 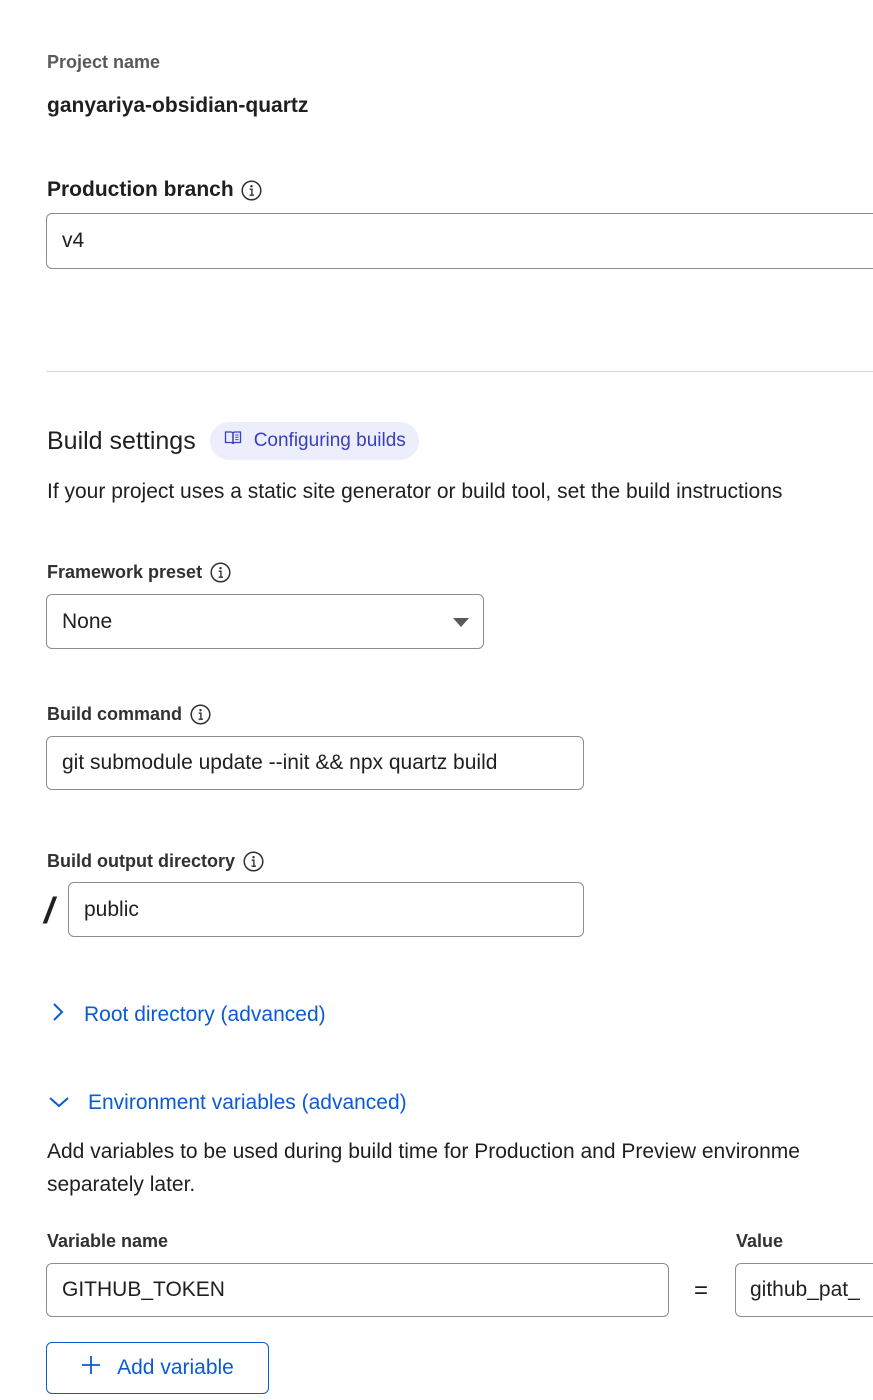 I want to click on framework-preset-heading: Framework preset, so click(x=139, y=572).